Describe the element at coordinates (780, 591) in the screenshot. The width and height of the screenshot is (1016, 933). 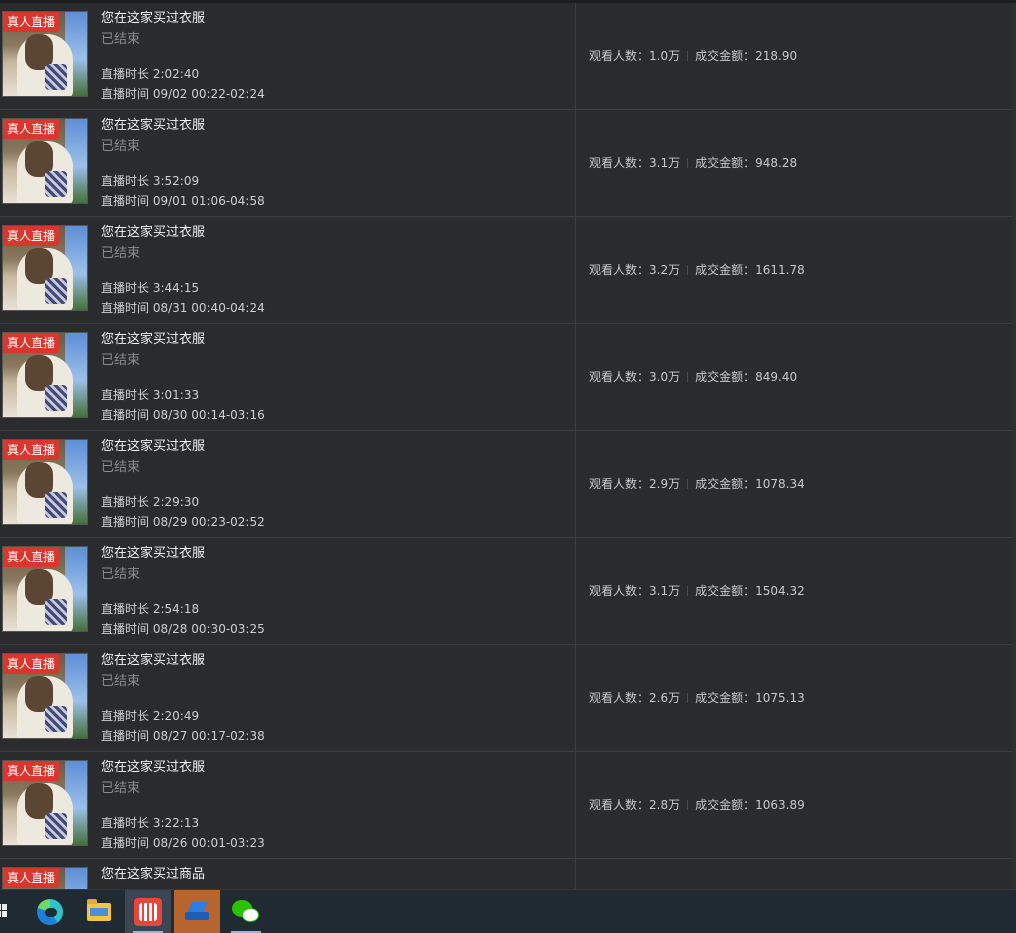
I see `sales-value: 1504.32` at that location.